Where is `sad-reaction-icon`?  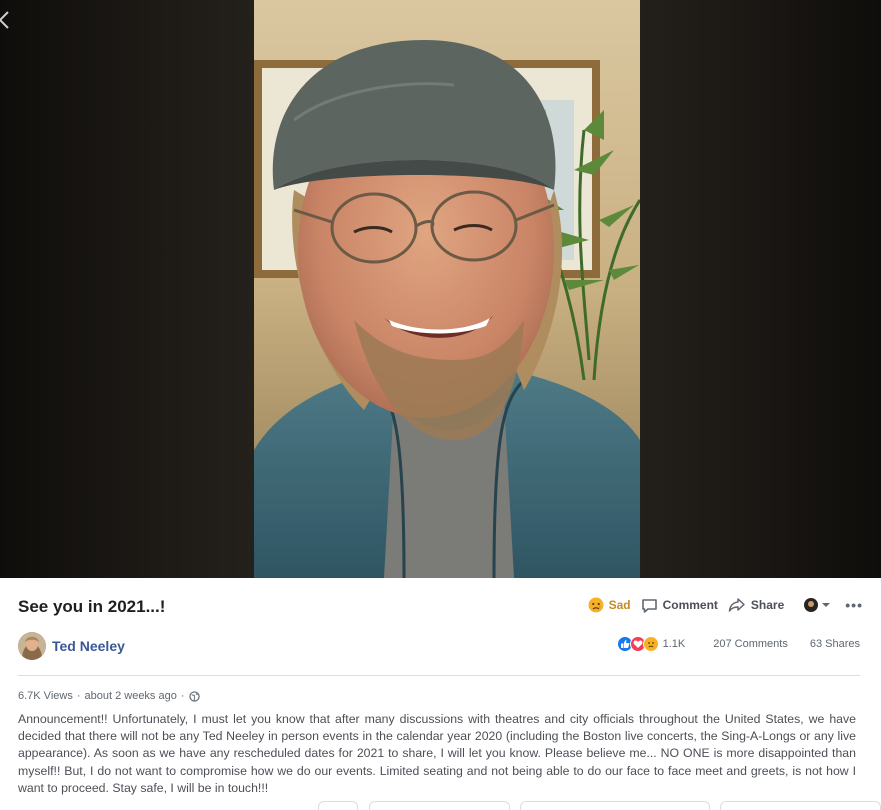 sad-reaction-icon is located at coordinates (650, 644).